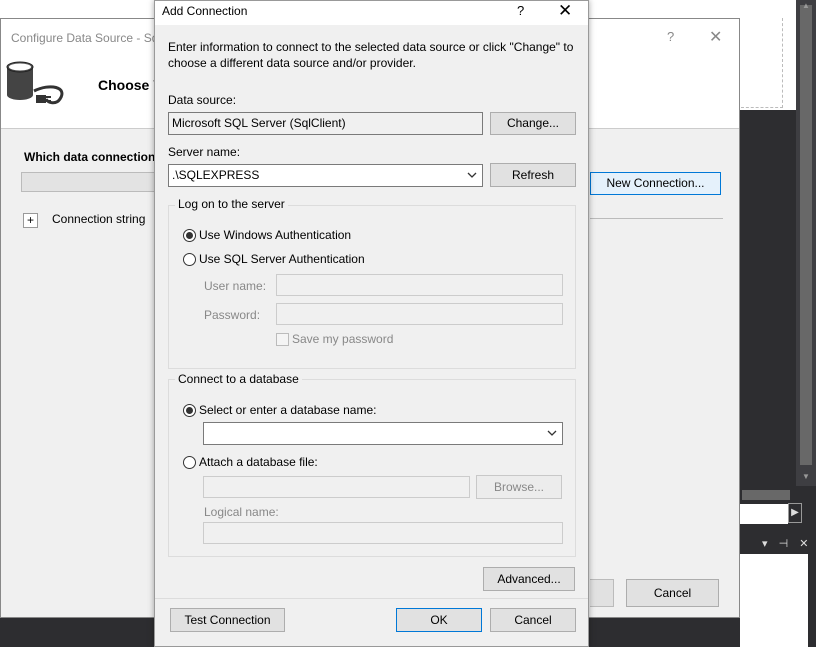  Describe the element at coordinates (806, 477) in the screenshot. I see `scroll-down-arrow-icon: ▼` at that location.